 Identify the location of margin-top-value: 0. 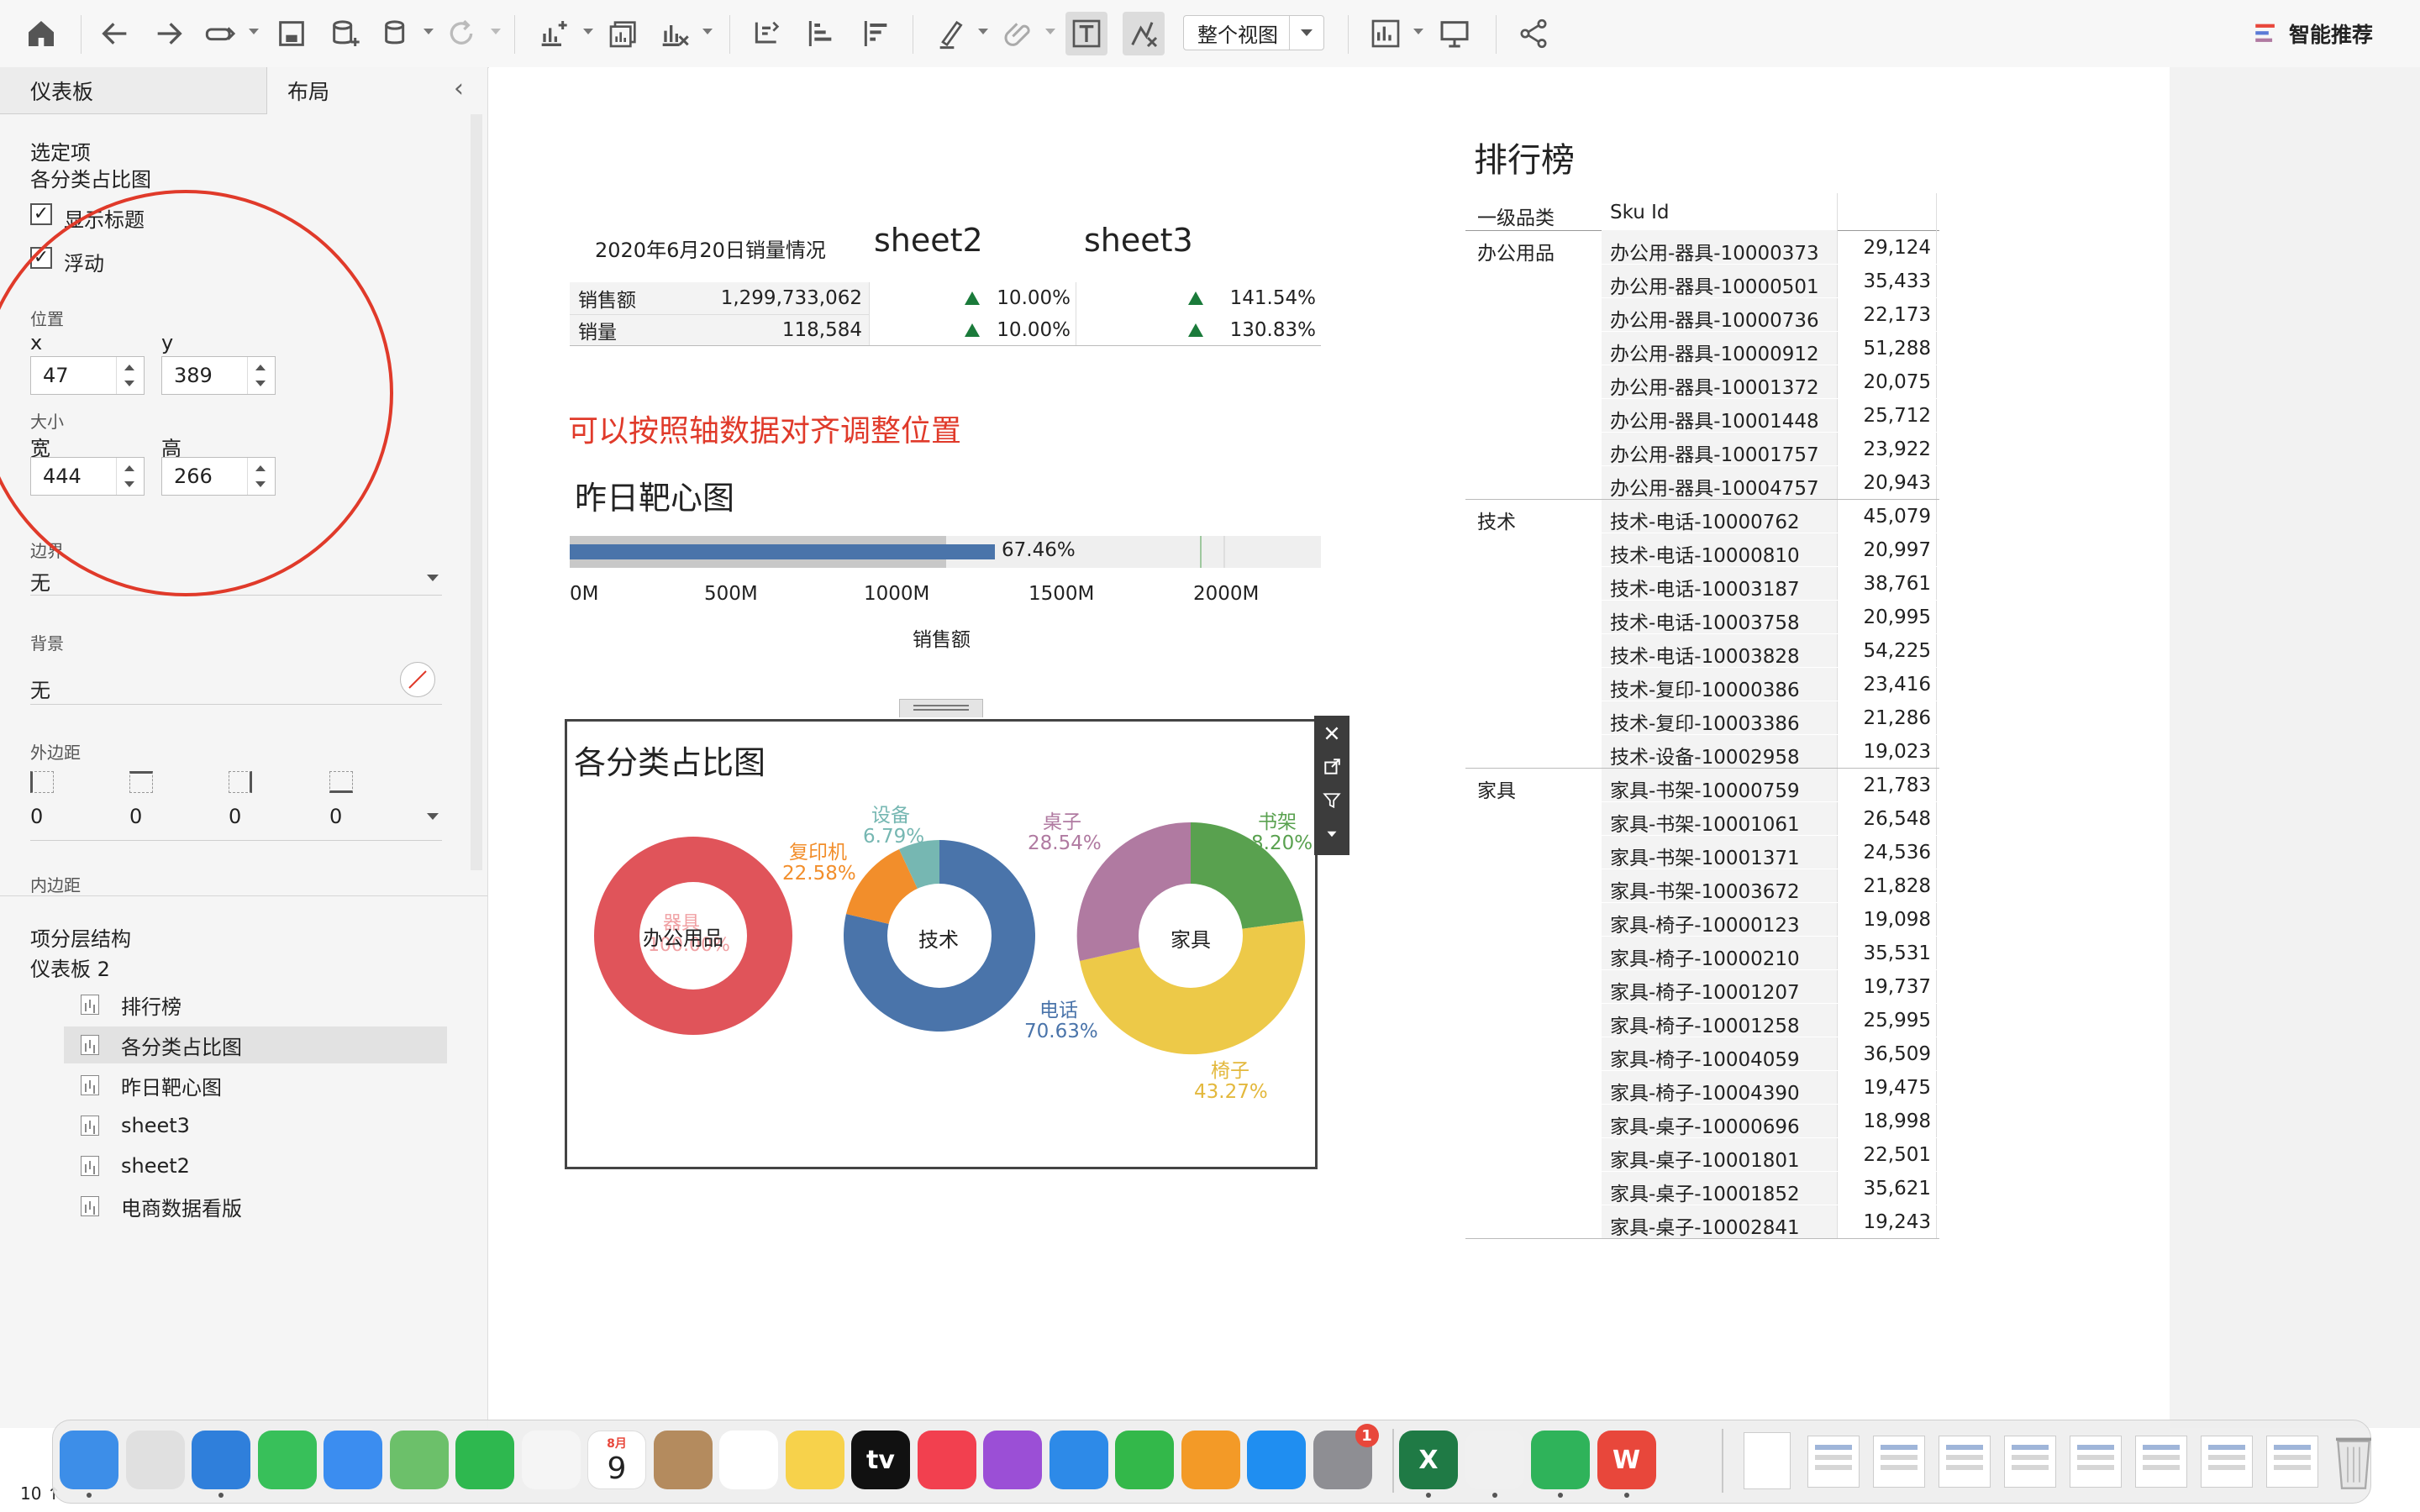
(135, 816).